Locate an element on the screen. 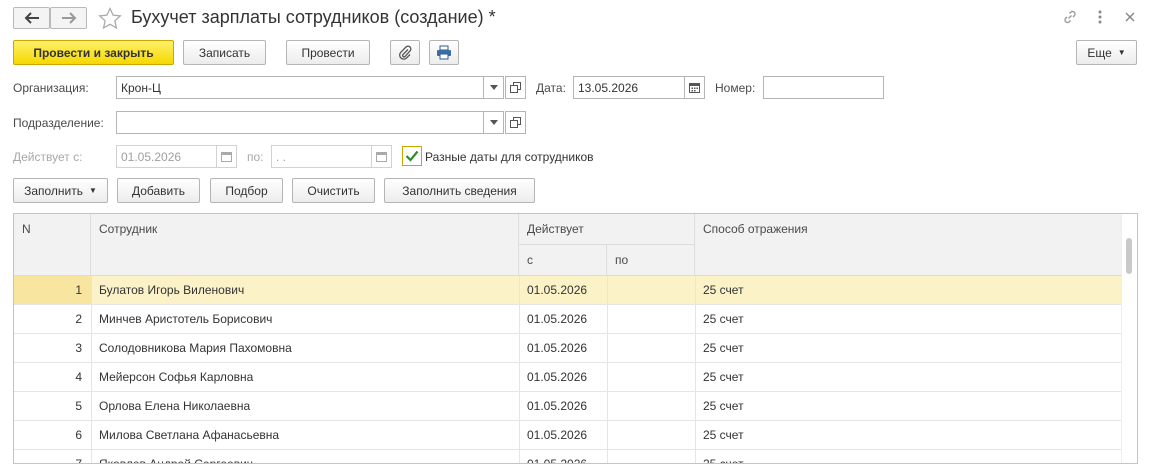 This screenshot has width=1150, height=467. add-label: Добавить is located at coordinates (158, 190).